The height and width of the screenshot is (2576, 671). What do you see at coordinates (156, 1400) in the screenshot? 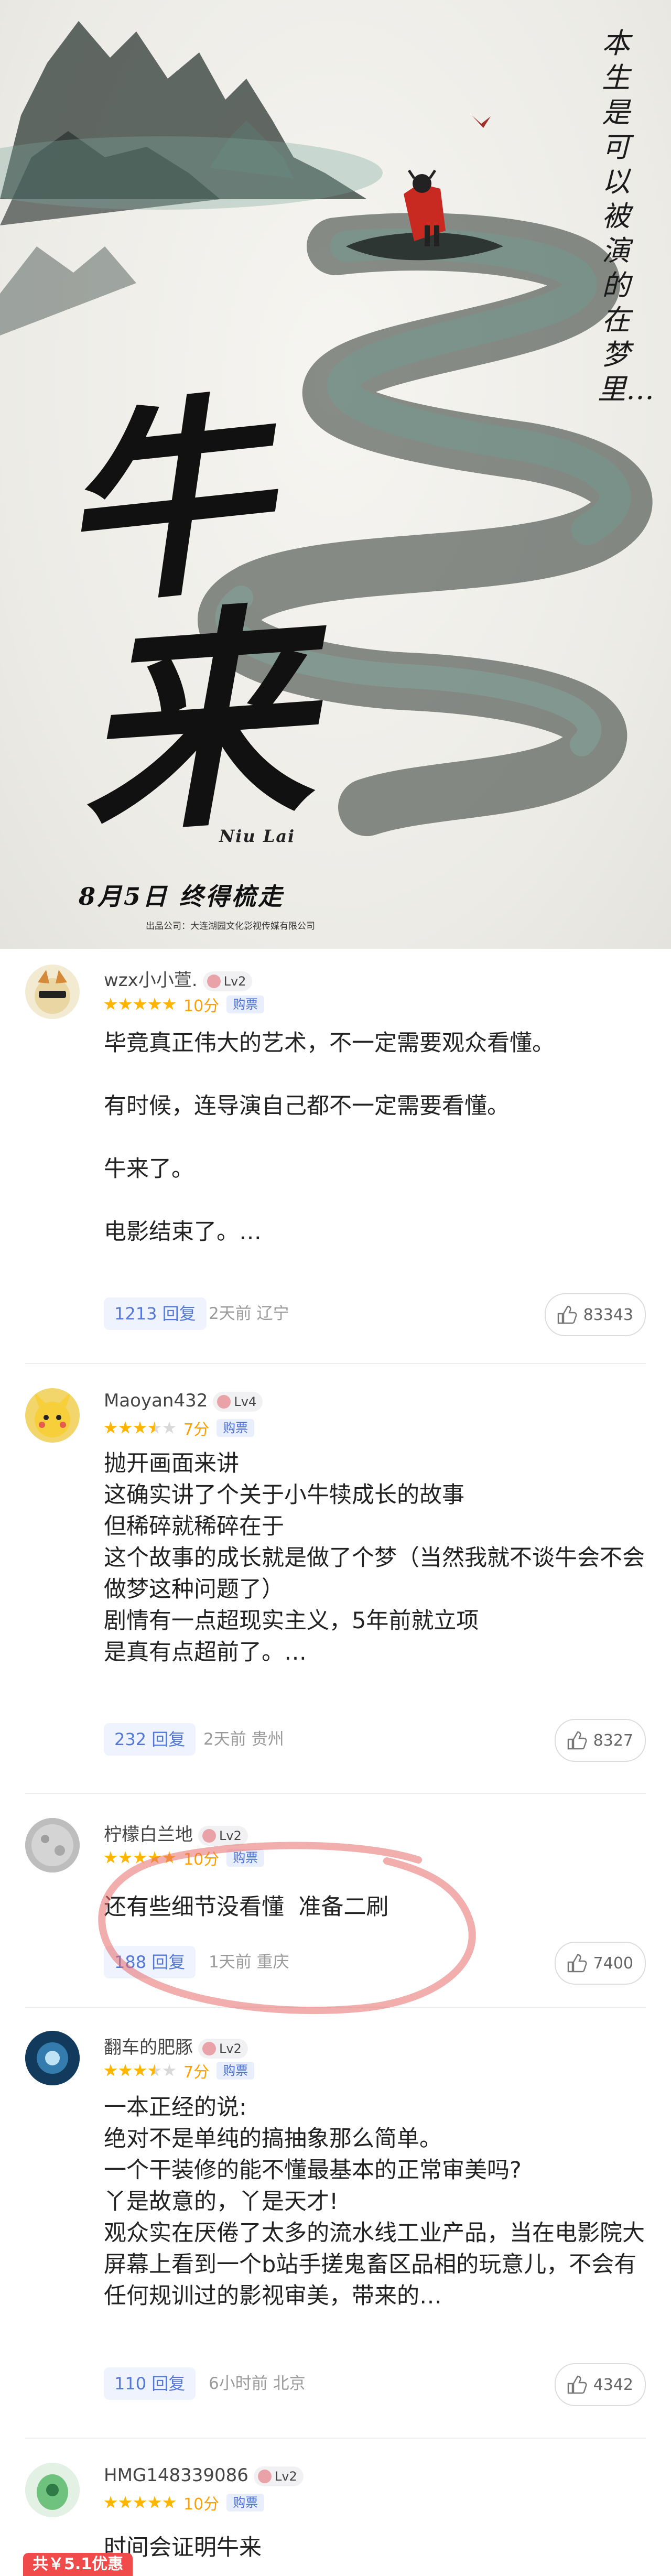
I see `username: Maoyan432` at bounding box center [156, 1400].